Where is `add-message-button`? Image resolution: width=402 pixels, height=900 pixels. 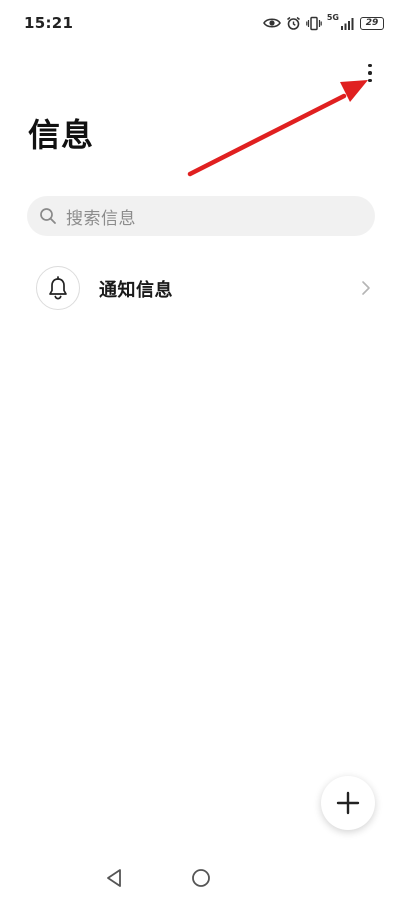
add-message-button is located at coordinates (348, 803).